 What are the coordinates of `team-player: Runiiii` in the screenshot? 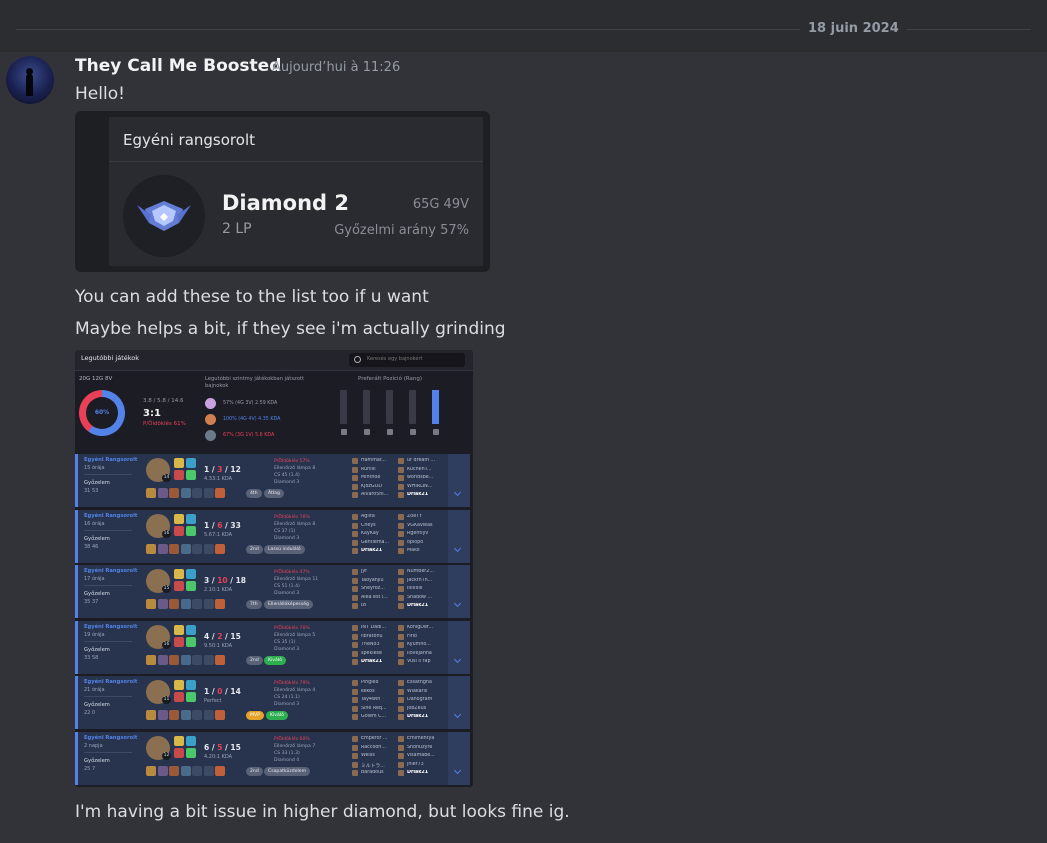 It's located at (375, 470).